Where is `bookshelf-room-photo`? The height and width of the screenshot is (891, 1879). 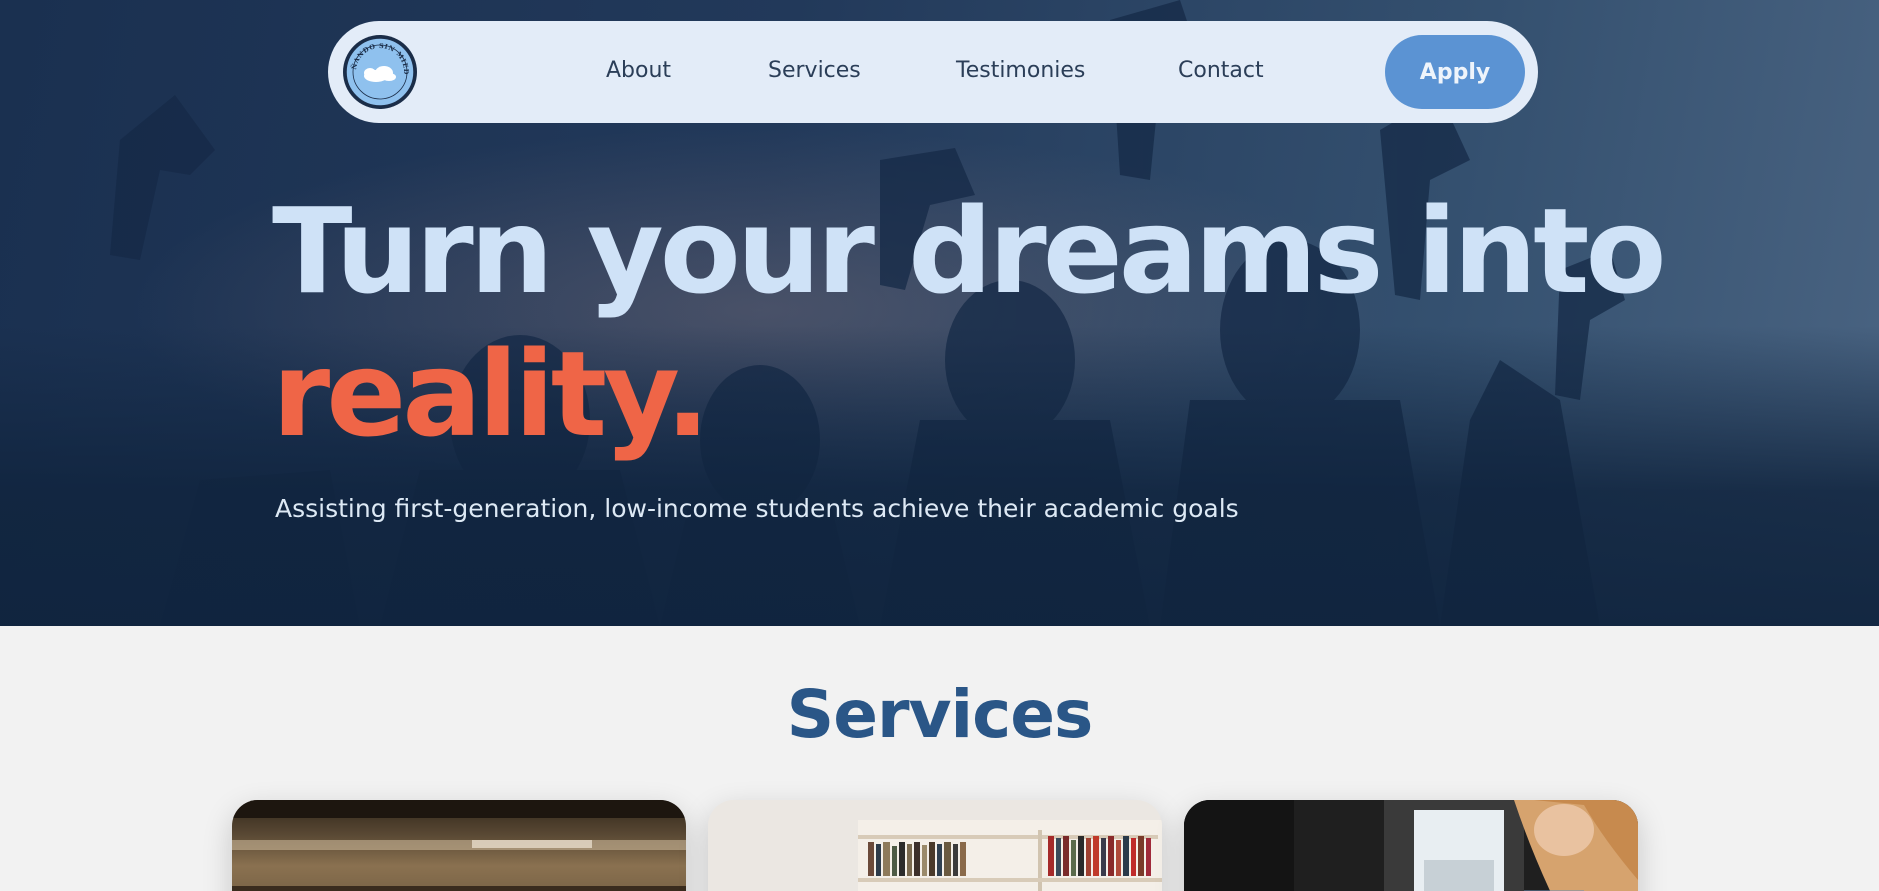 bookshelf-room-photo is located at coordinates (935, 845).